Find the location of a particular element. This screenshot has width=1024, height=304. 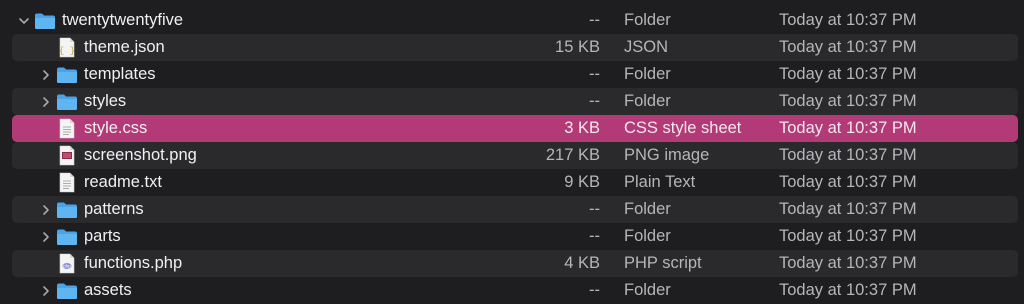

file-kind: PNG image is located at coordinates (667, 155).